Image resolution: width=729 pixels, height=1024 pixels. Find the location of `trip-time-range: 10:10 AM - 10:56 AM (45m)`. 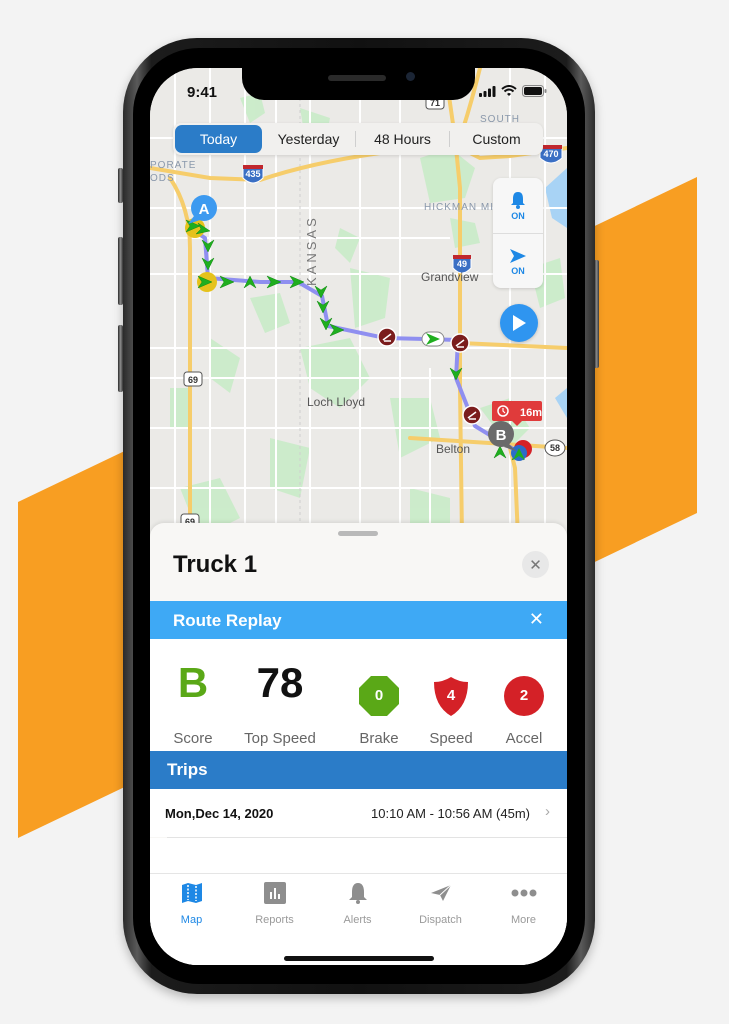

trip-time-range: 10:10 AM - 10:56 AM (45m) is located at coordinates (450, 813).